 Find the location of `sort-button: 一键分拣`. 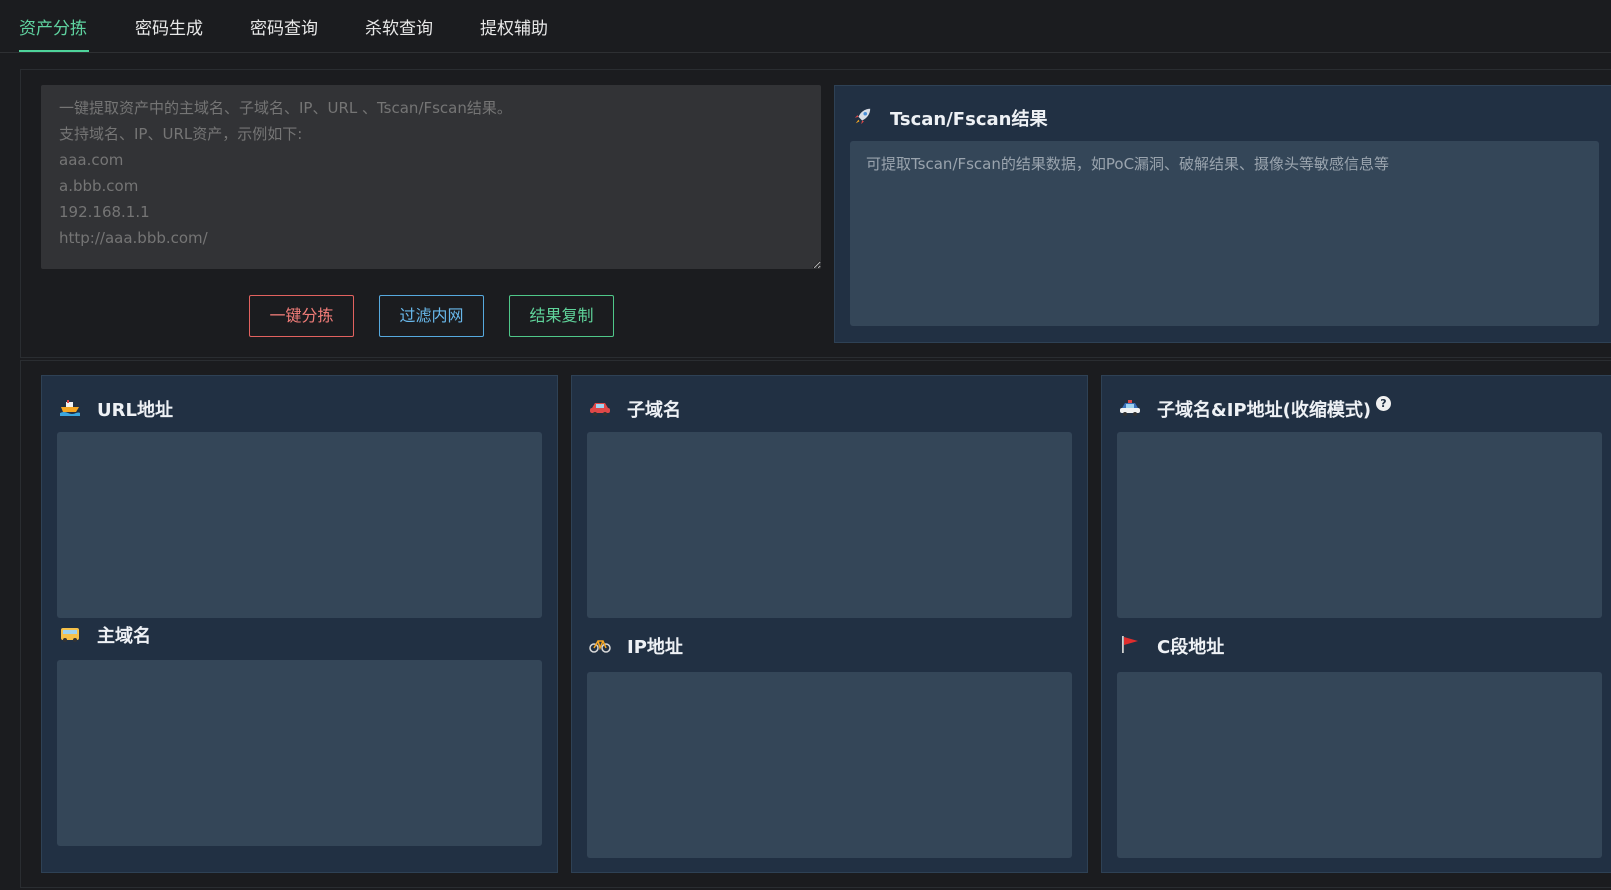

sort-button: 一键分拣 is located at coordinates (301, 316).